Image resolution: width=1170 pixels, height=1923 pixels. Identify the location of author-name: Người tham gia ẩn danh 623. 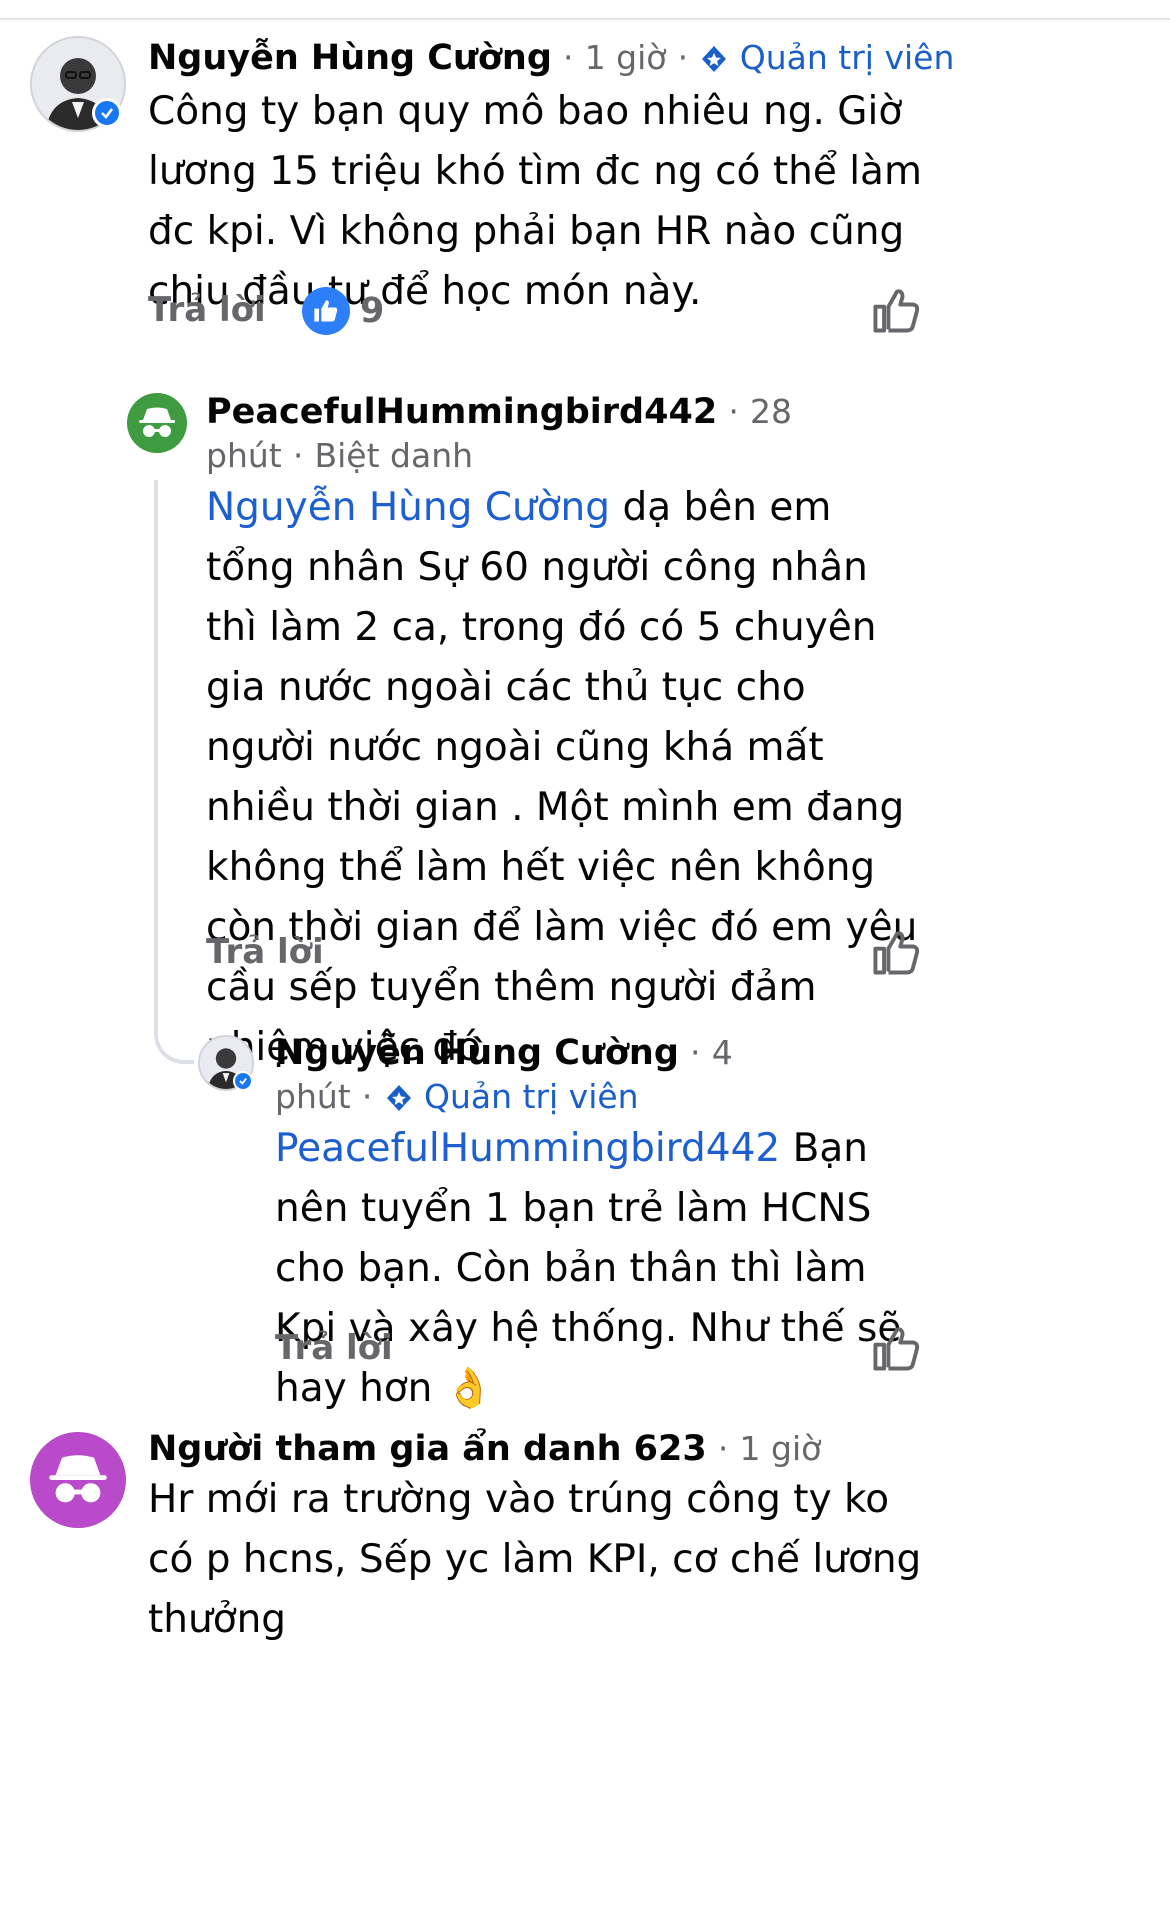
(427, 1449).